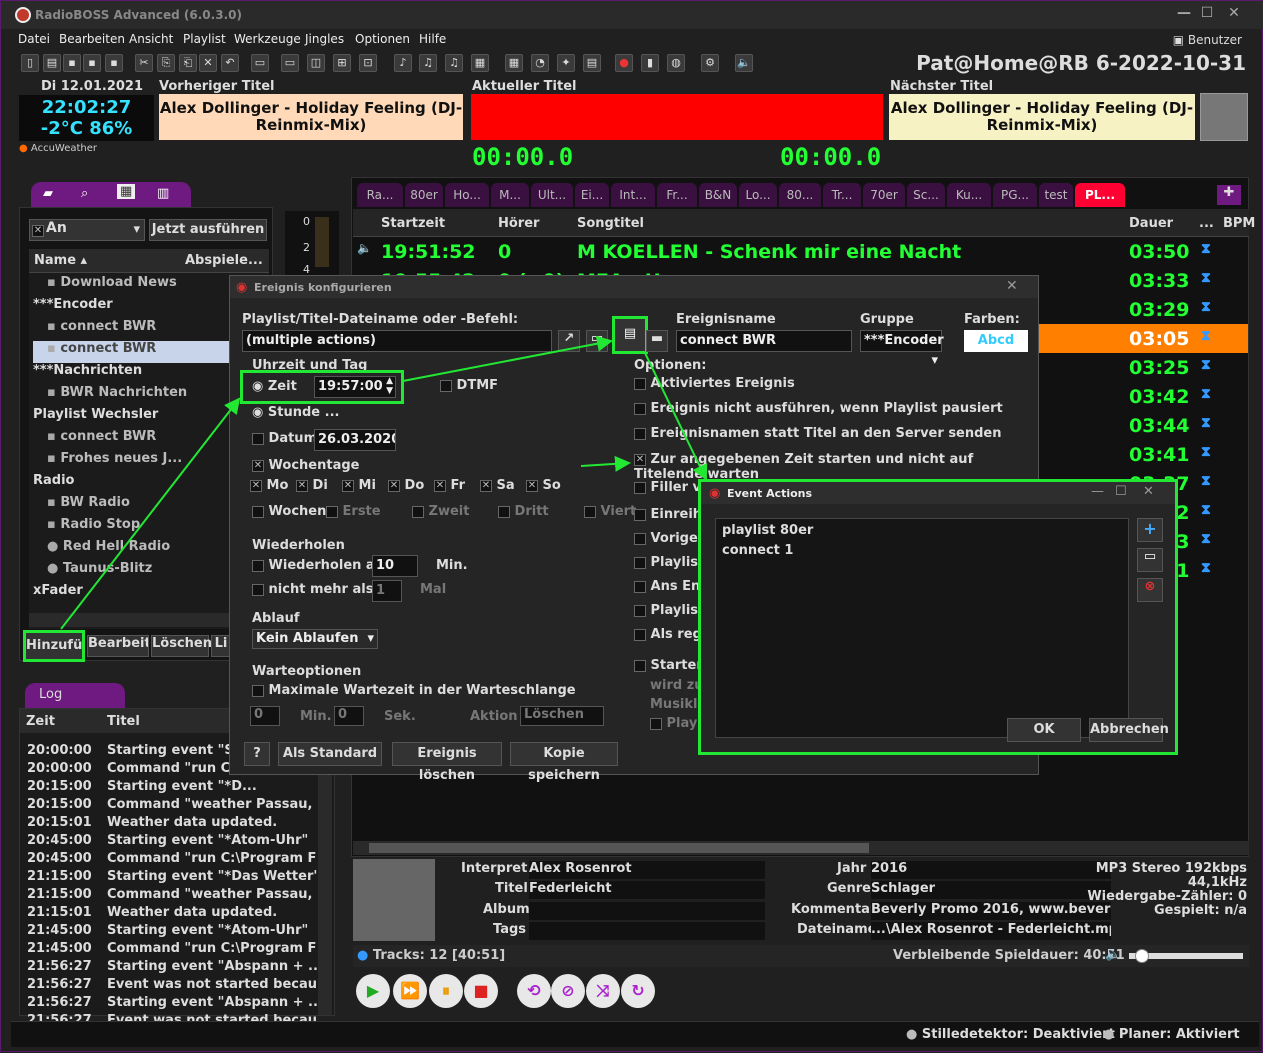  Describe the element at coordinates (150, 513) in the screenshot. I see `arrow-add-to-time` at that location.